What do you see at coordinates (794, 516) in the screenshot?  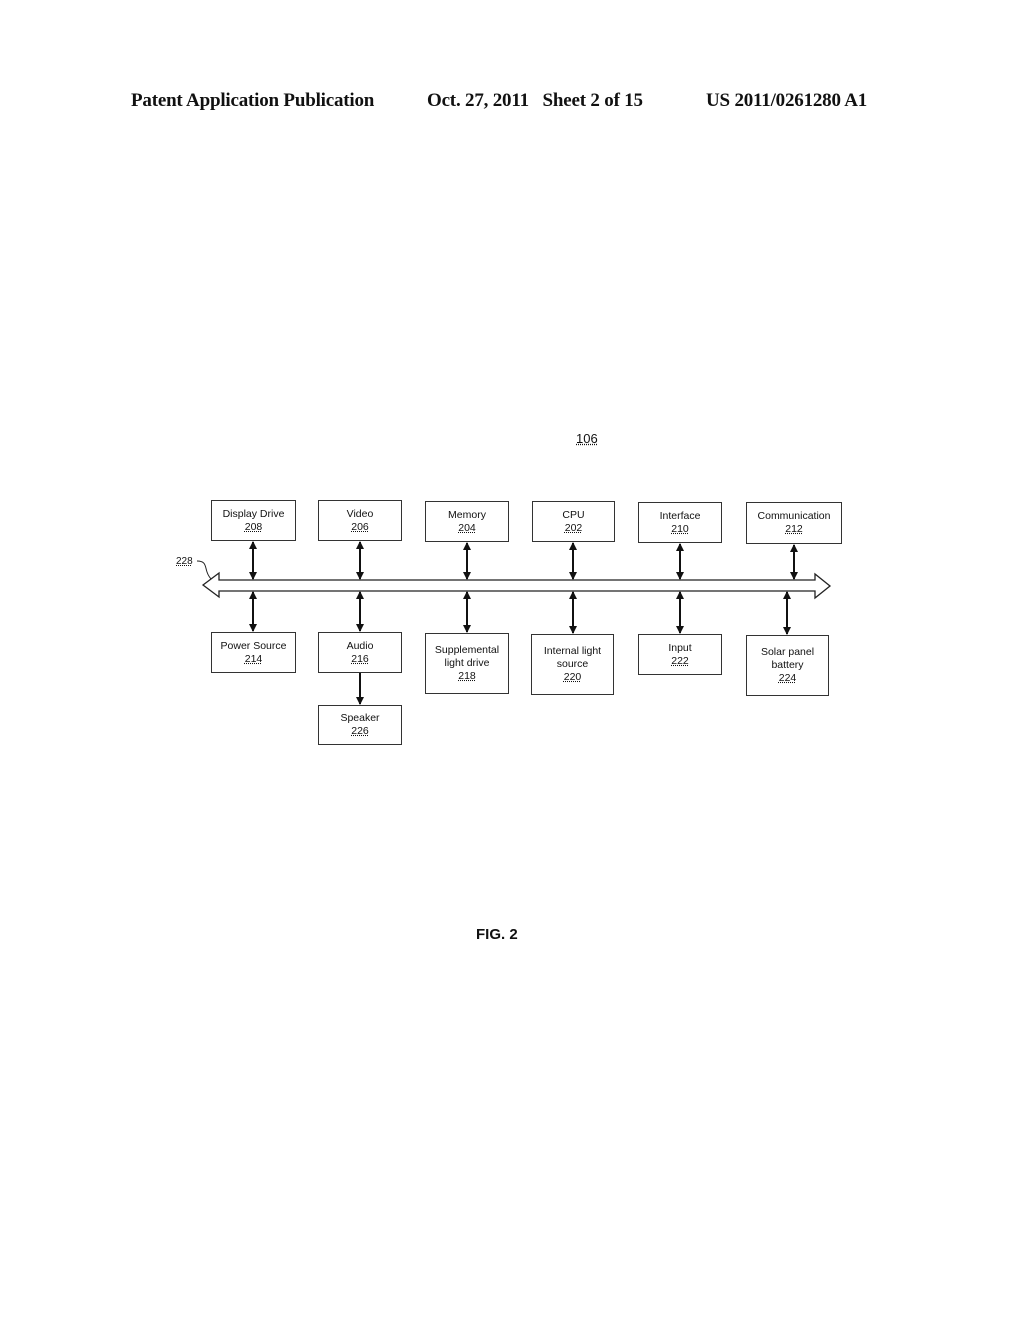 I see `box-label: Communication` at bounding box center [794, 516].